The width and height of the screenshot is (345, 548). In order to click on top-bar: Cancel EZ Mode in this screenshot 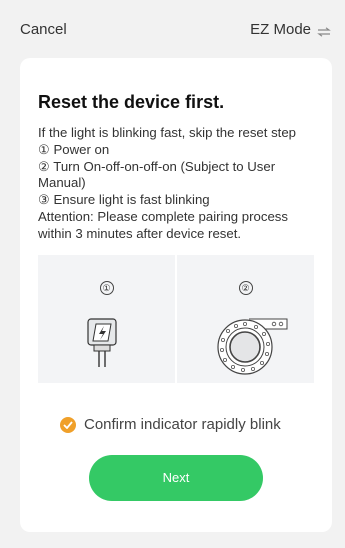, I will do `click(172, 29)`.